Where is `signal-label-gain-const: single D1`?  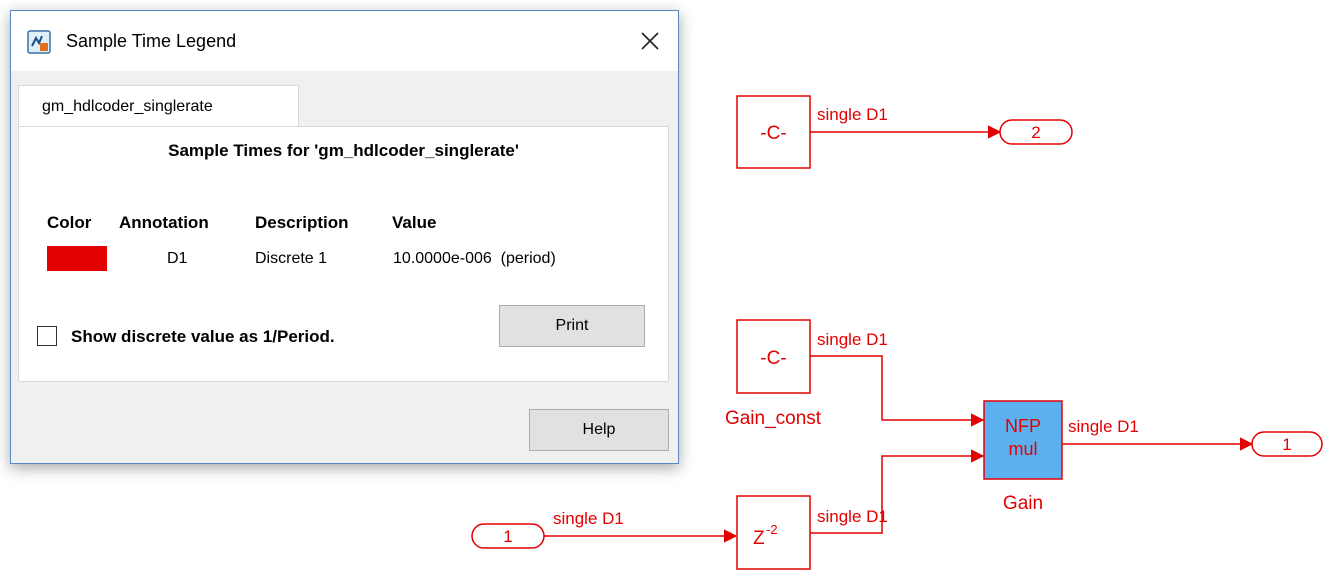
signal-label-gain-const: single D1 is located at coordinates (852, 339).